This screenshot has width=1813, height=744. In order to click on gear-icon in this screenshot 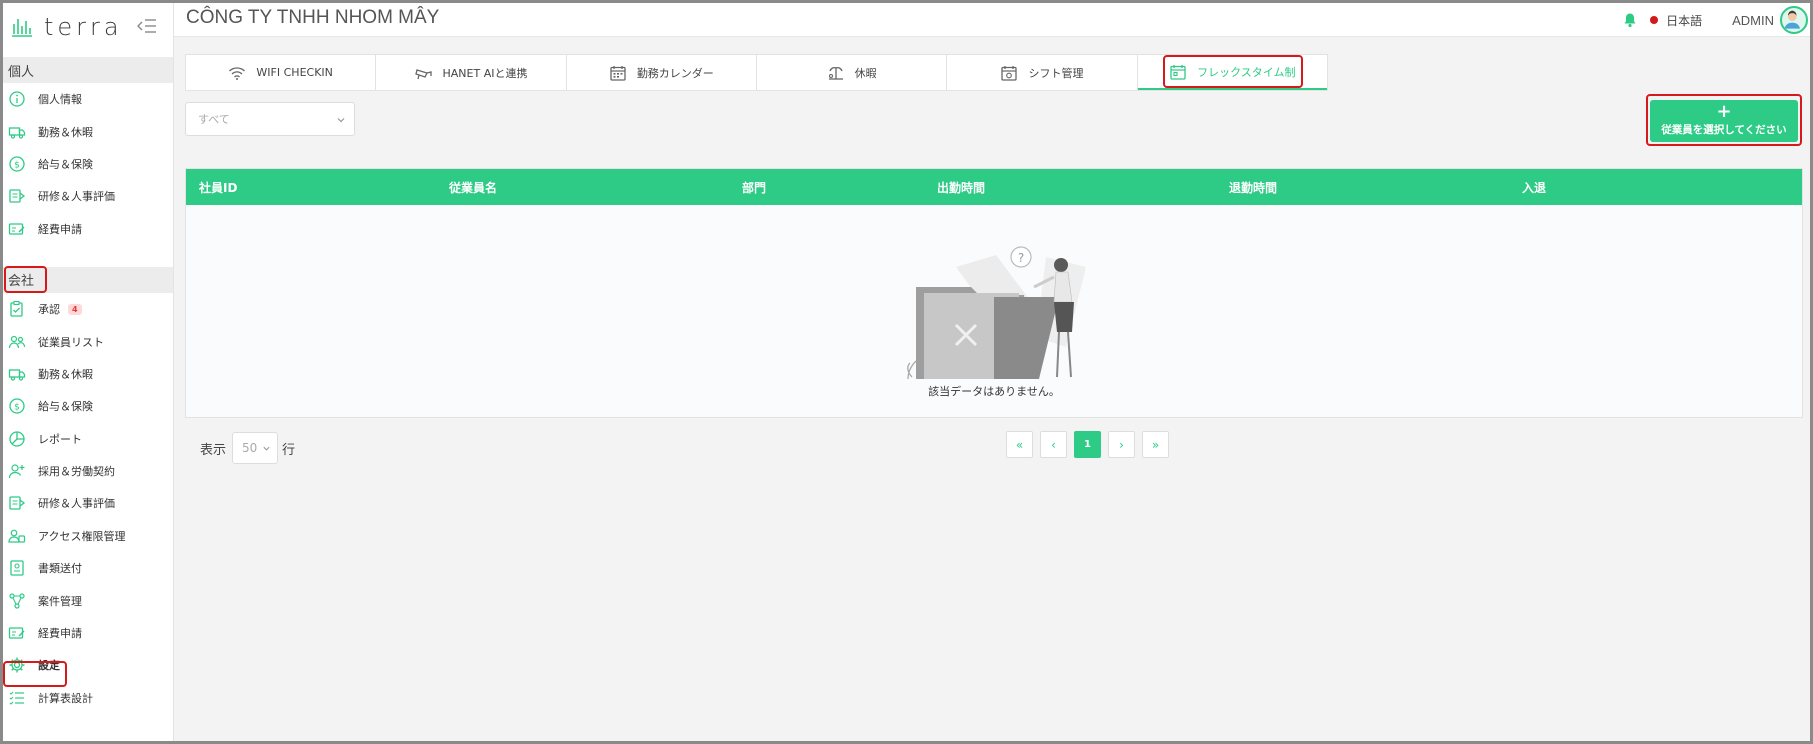, I will do `click(17, 665)`.